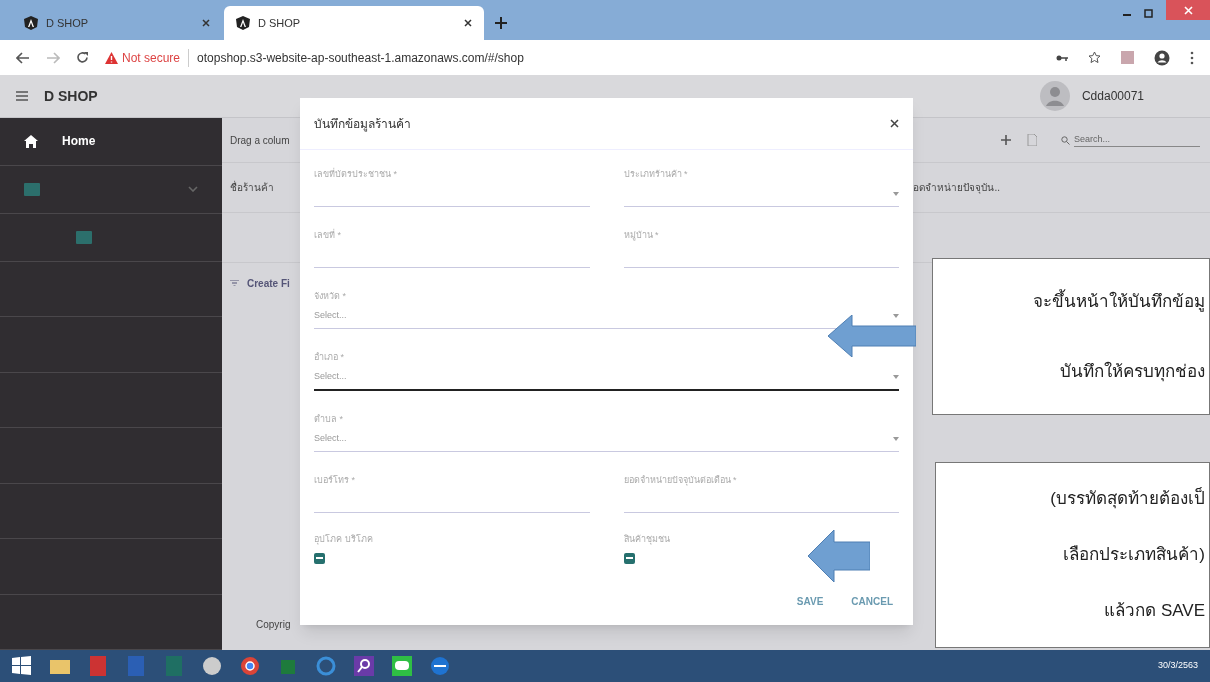 This screenshot has width=1210, height=682. What do you see at coordinates (273, 625) in the screenshot?
I see `copyright-text: Copyrig` at bounding box center [273, 625].